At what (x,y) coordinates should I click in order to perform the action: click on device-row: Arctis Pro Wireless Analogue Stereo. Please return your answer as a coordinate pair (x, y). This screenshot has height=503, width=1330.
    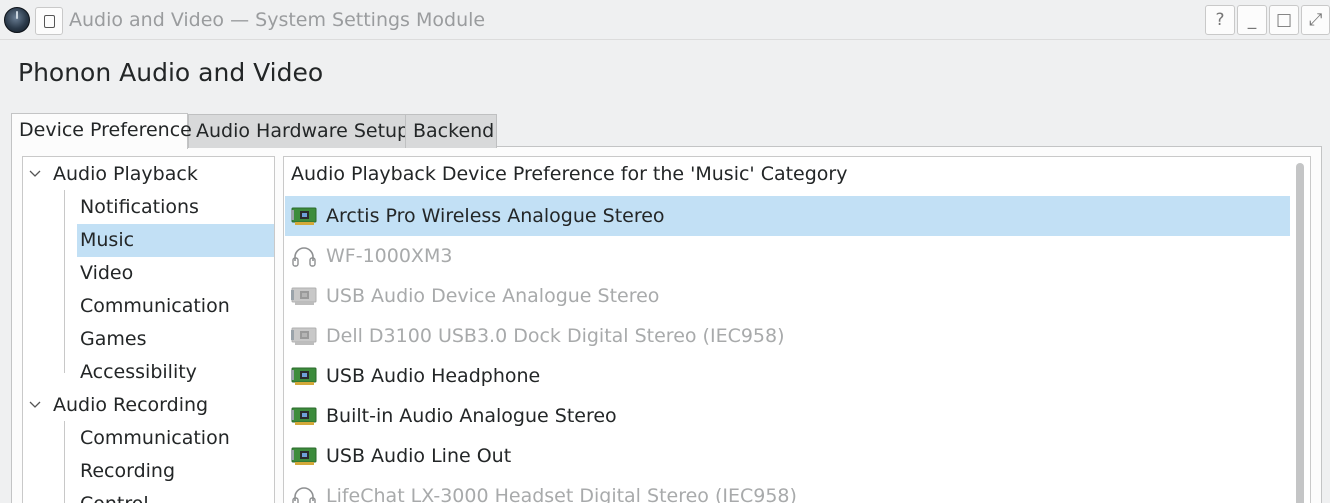
    Looking at the image, I should click on (787, 216).